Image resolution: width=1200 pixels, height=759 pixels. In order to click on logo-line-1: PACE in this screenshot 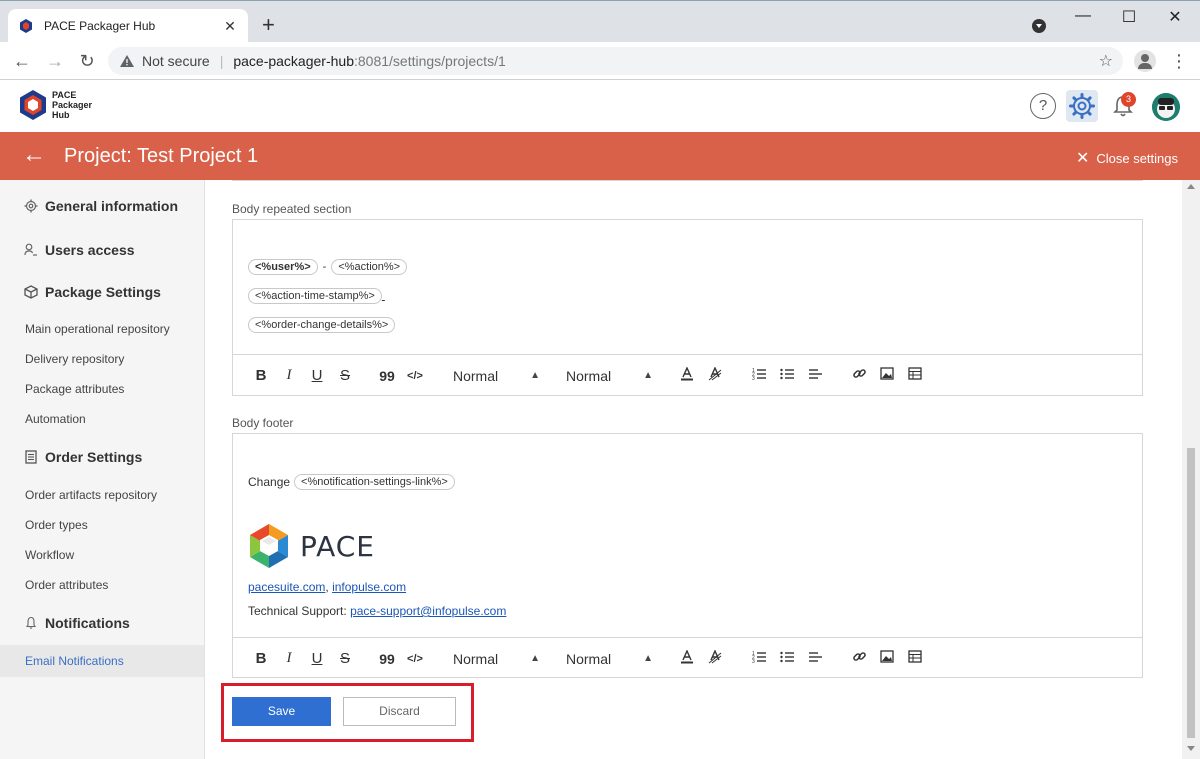, I will do `click(64, 95)`.